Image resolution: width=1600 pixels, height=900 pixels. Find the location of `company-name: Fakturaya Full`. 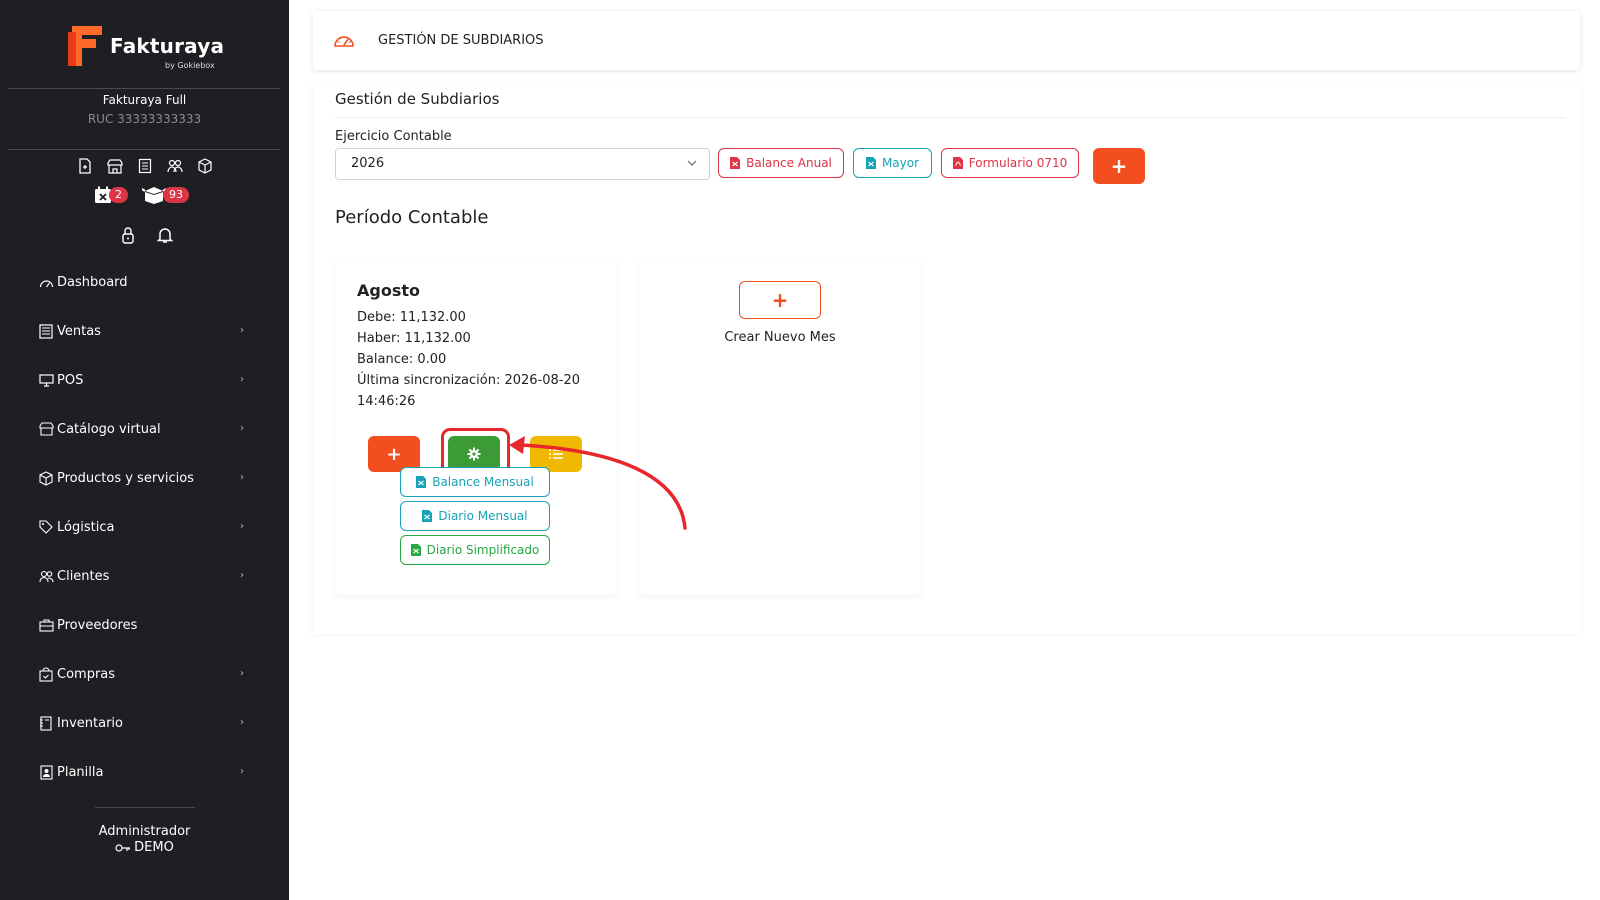

company-name: Fakturaya Full is located at coordinates (144, 100).